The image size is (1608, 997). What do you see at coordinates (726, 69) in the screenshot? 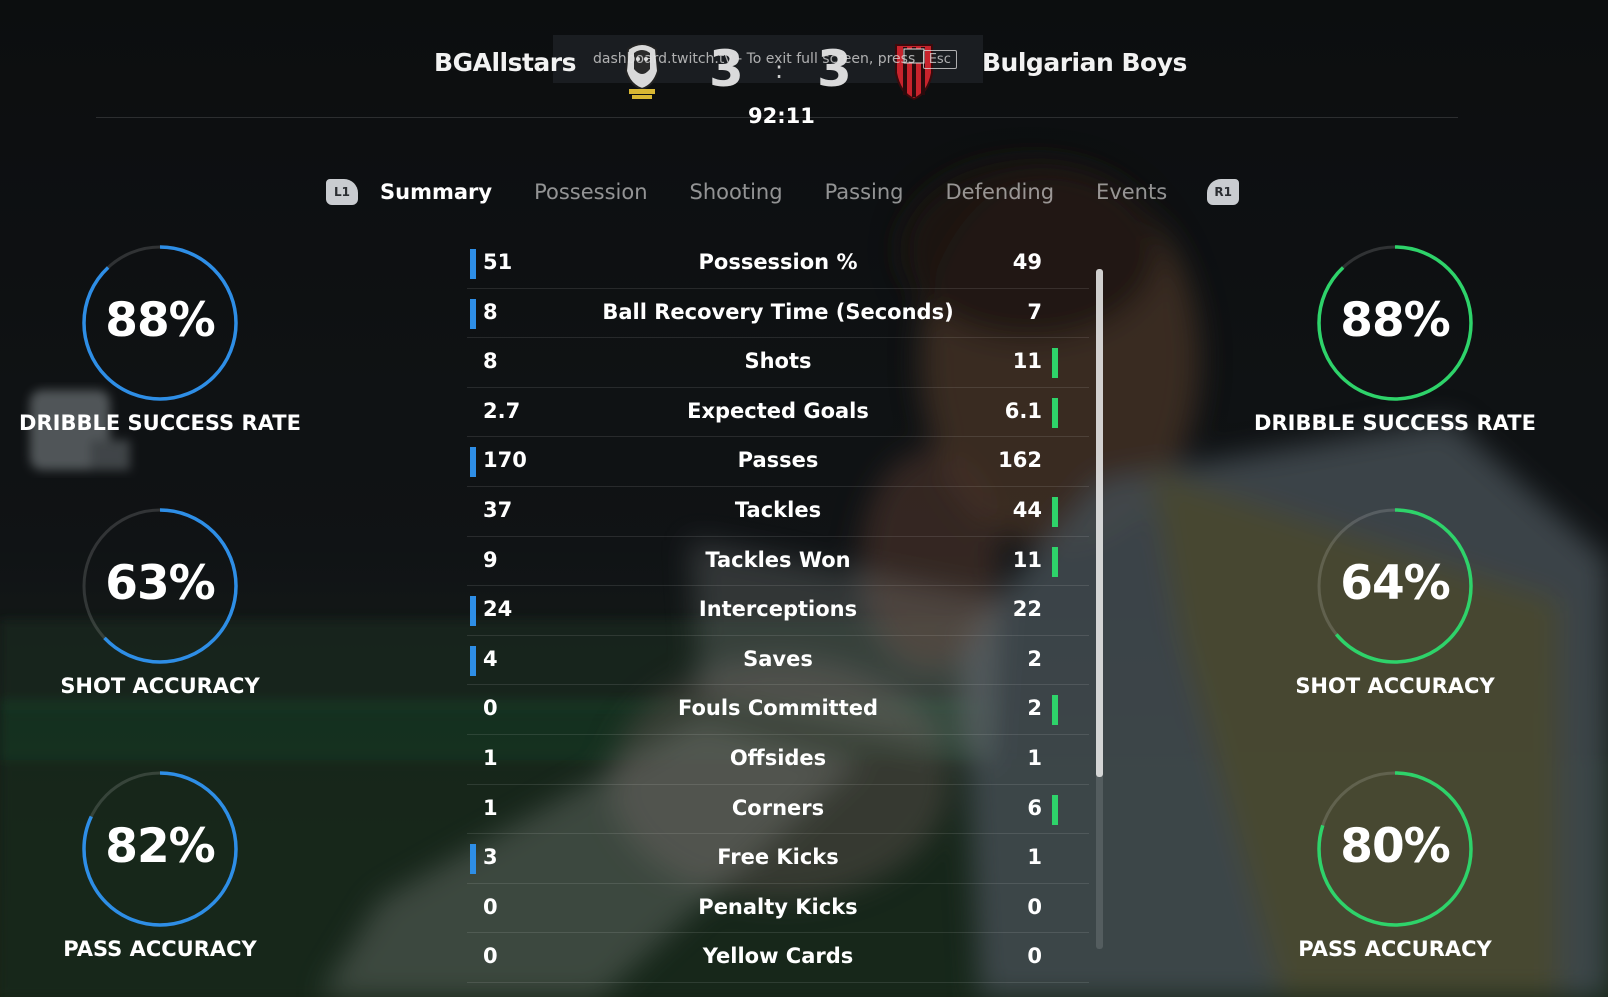
I see `home-score: 3` at bounding box center [726, 69].